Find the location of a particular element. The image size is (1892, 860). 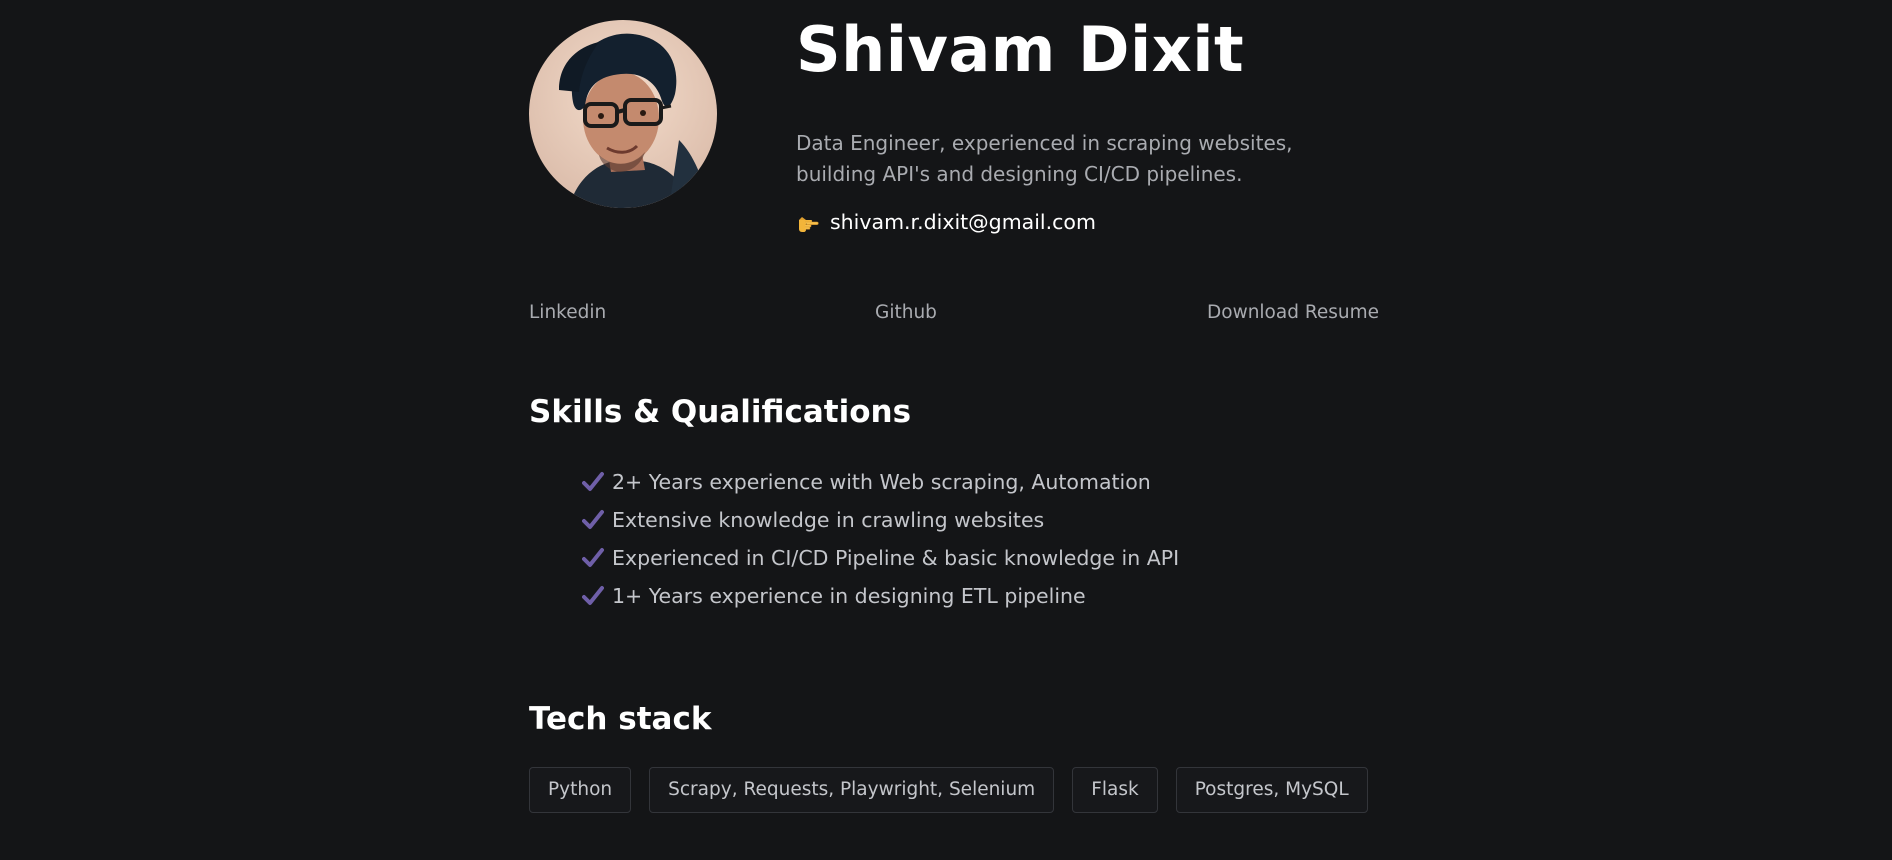

list-item: Extensive knowledge in crawling websites is located at coordinates (880, 520).